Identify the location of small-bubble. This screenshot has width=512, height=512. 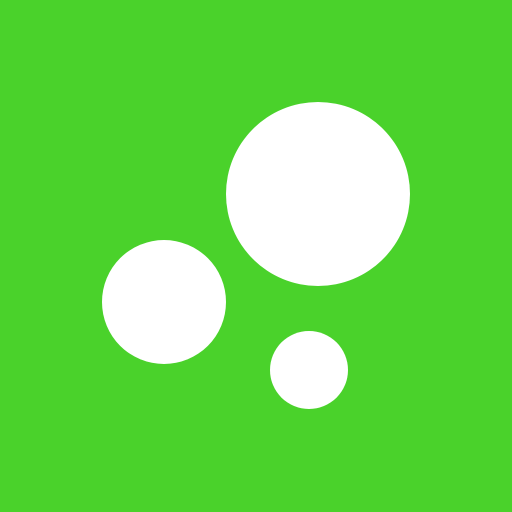
(309, 370).